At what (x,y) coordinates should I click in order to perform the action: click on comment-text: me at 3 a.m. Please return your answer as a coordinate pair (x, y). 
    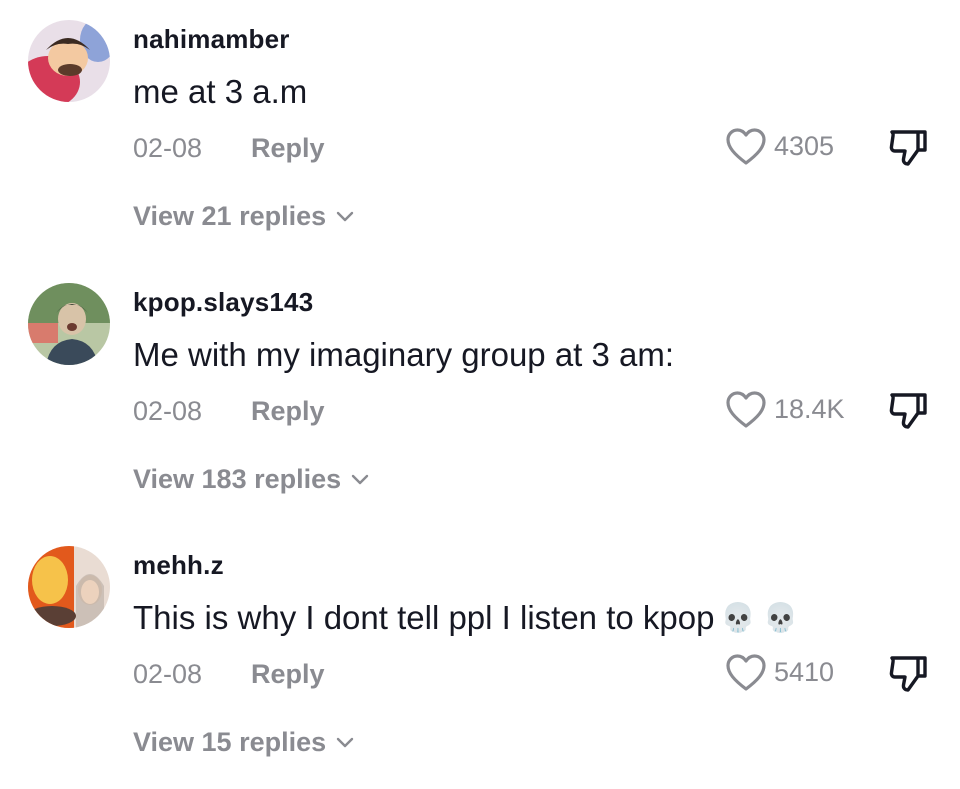
    Looking at the image, I should click on (220, 91).